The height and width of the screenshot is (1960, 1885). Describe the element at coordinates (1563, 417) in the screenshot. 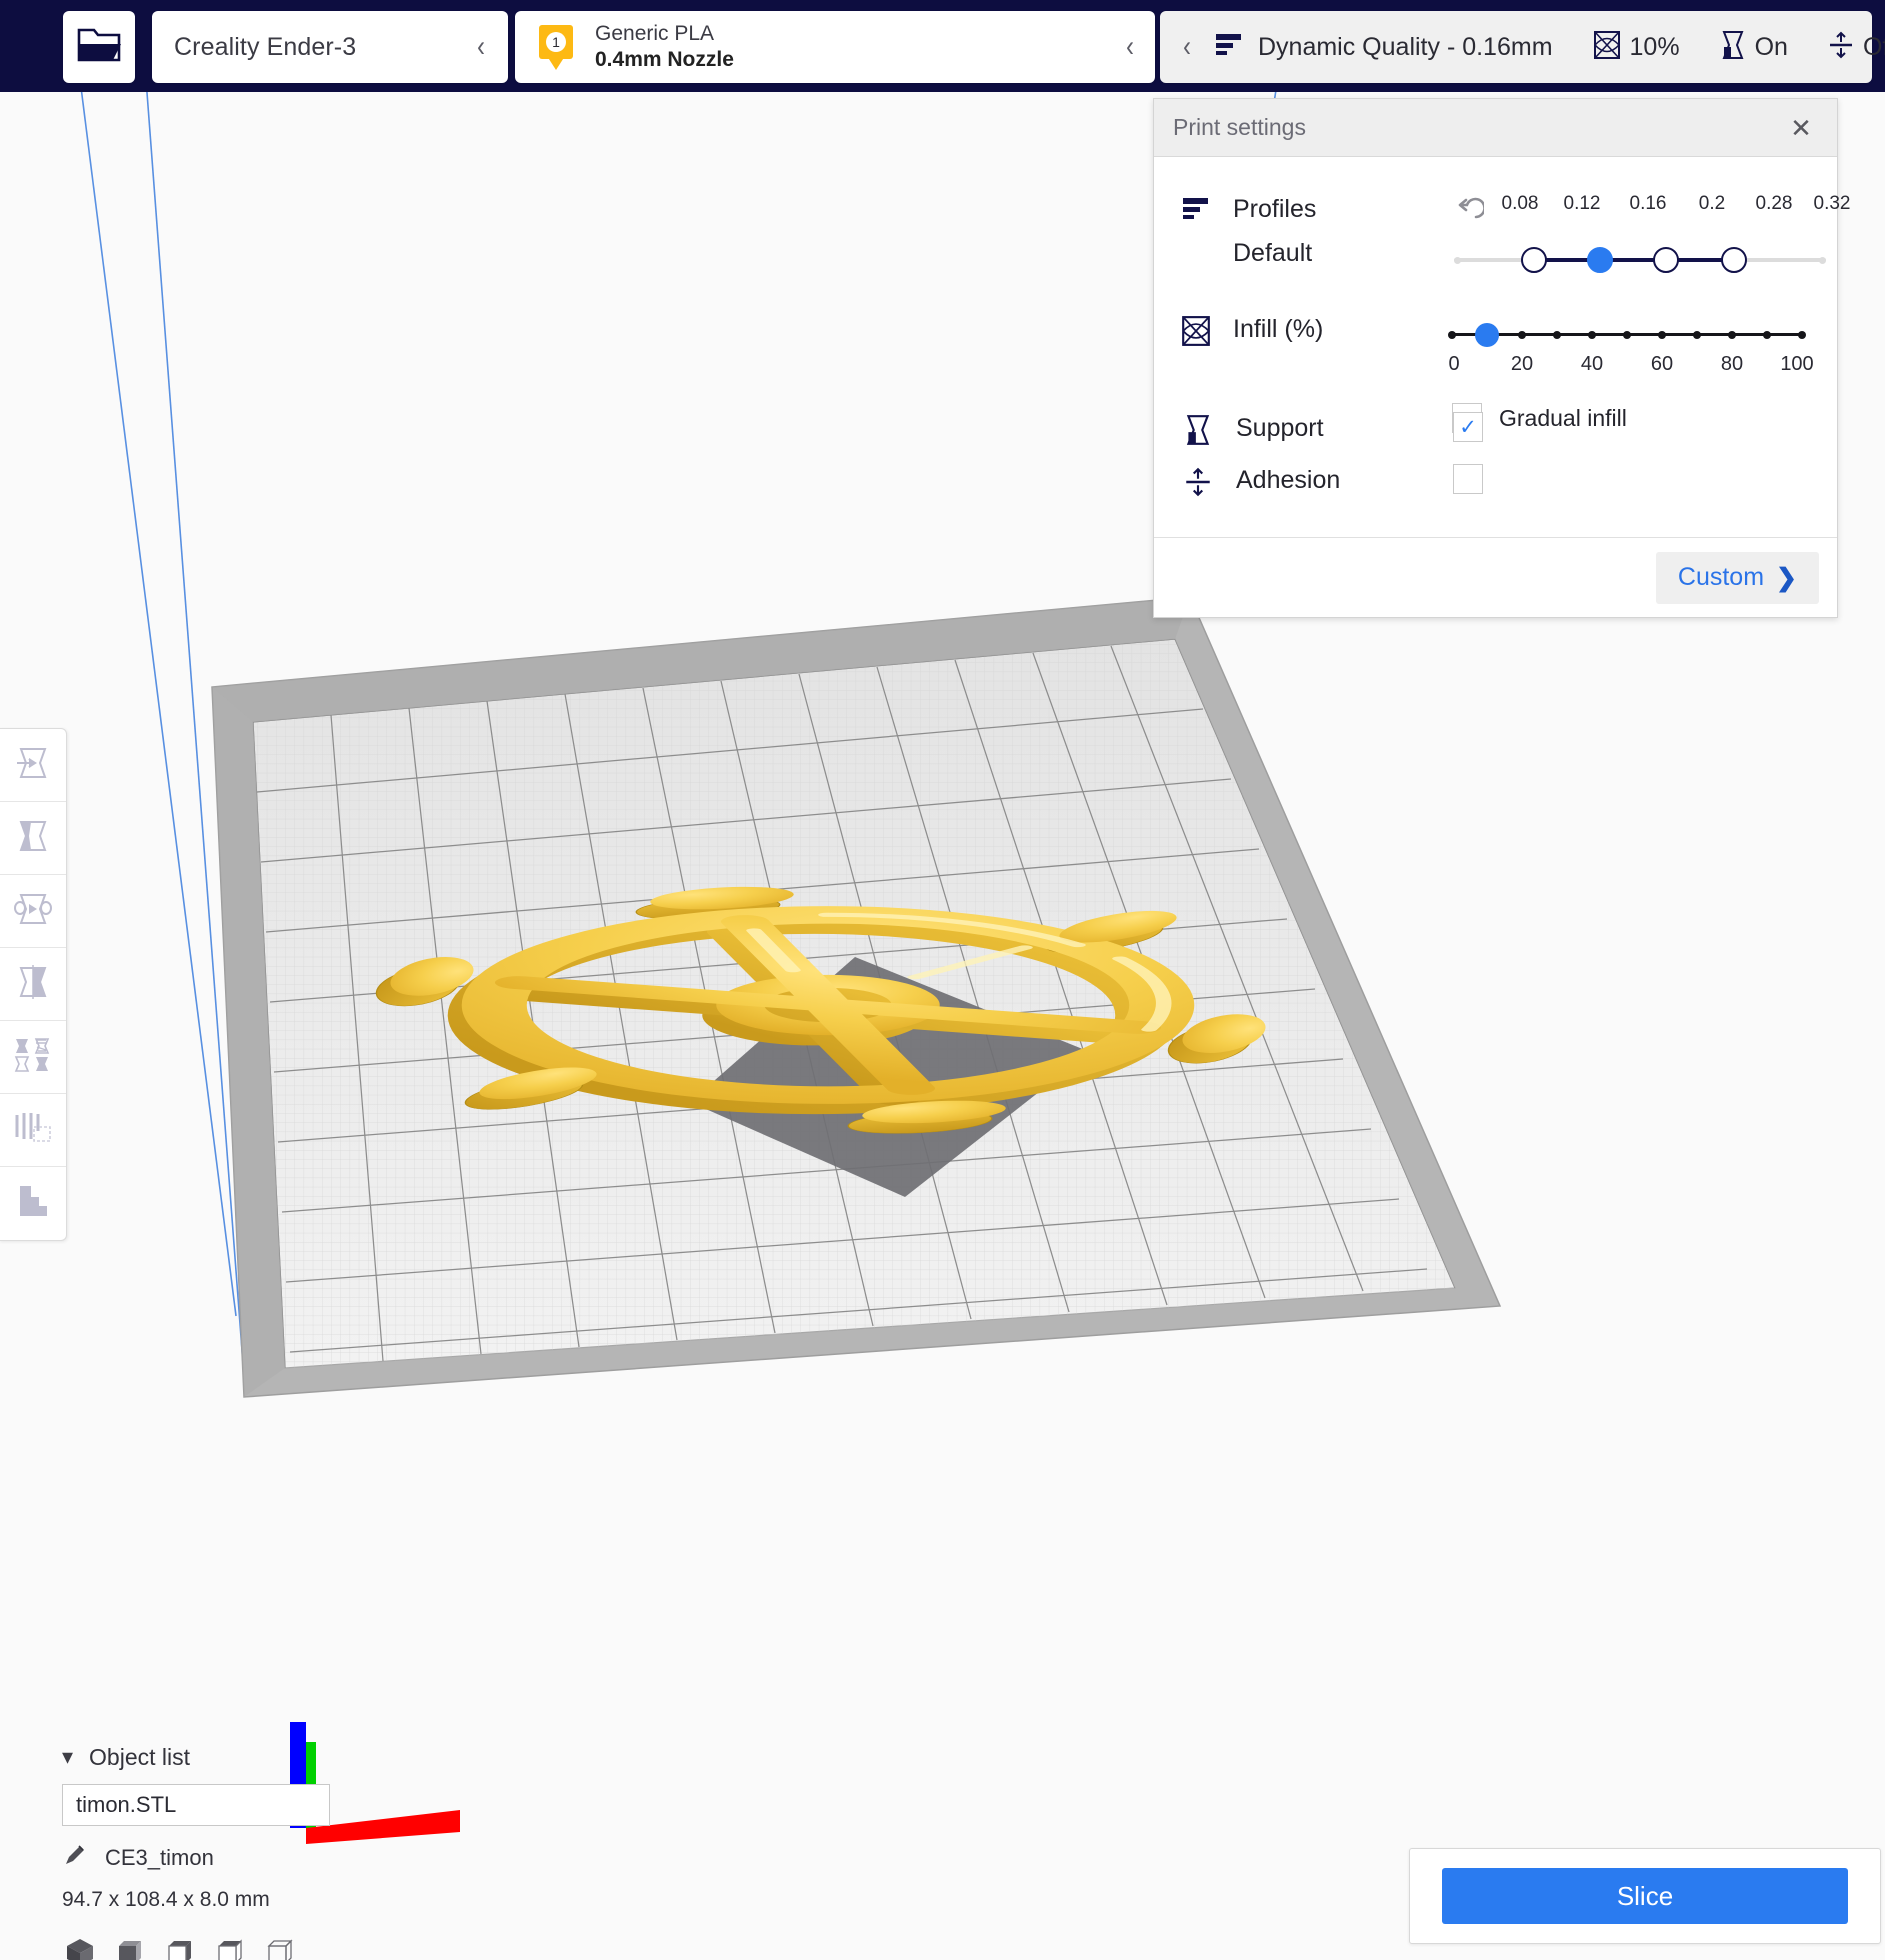

I see `gradual-infill-label: Gradual infill` at that location.